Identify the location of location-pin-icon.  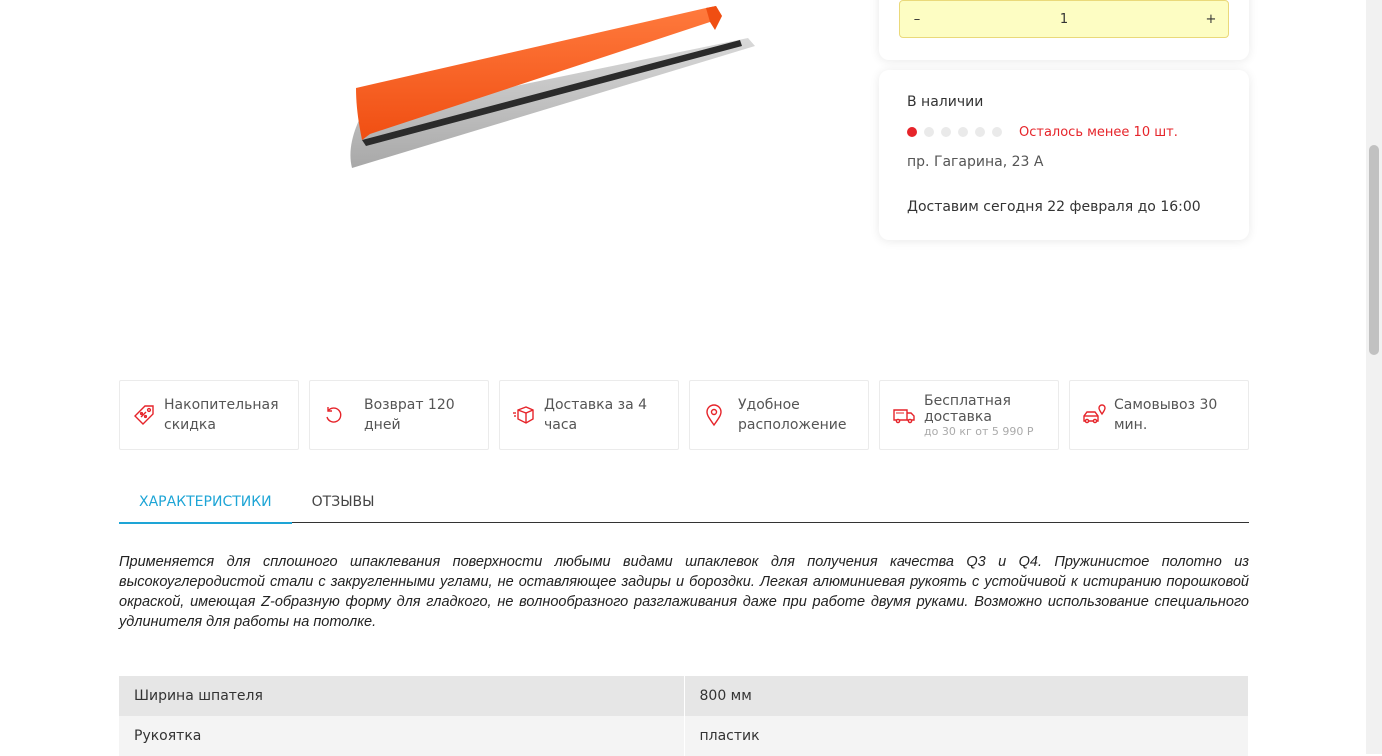
(712, 415).